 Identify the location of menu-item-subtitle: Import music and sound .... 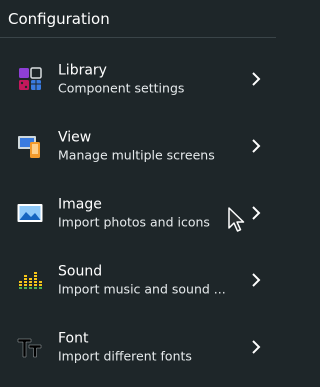
(142, 288).